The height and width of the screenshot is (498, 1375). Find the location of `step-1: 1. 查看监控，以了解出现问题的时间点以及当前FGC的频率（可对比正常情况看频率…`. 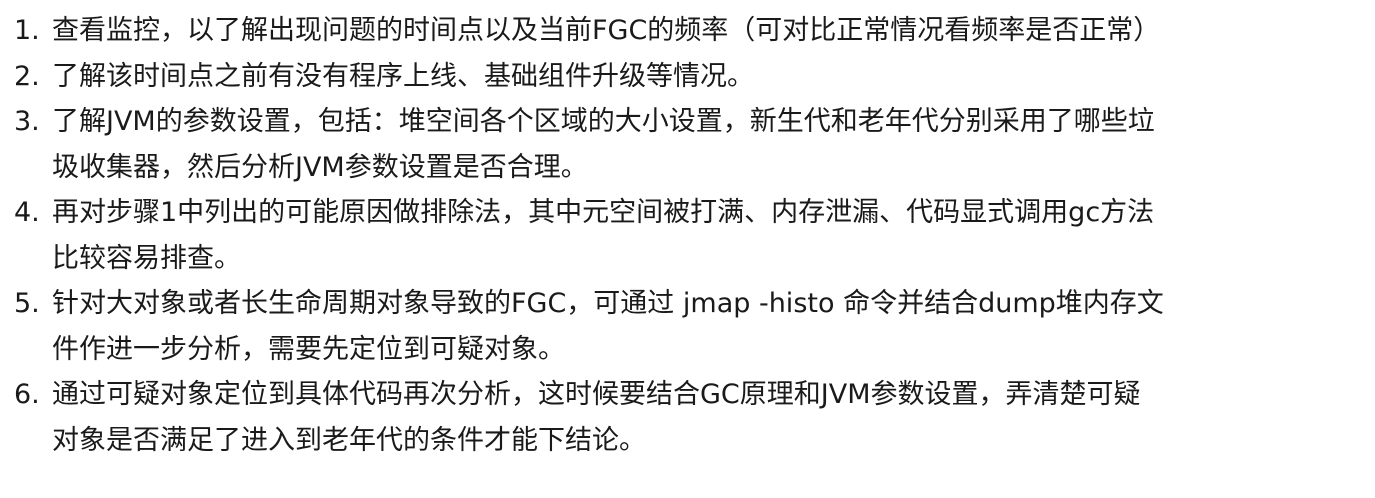

step-1: 1. 查看监控，以了解出现问题的时间点以及当前FGC的频率（可对比正常情况看频率… is located at coordinates (686, 31).